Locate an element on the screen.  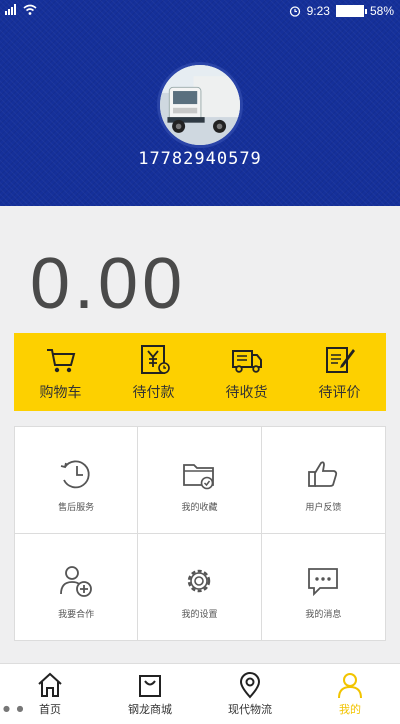
order-label: 待评价 is located at coordinates (339, 393).